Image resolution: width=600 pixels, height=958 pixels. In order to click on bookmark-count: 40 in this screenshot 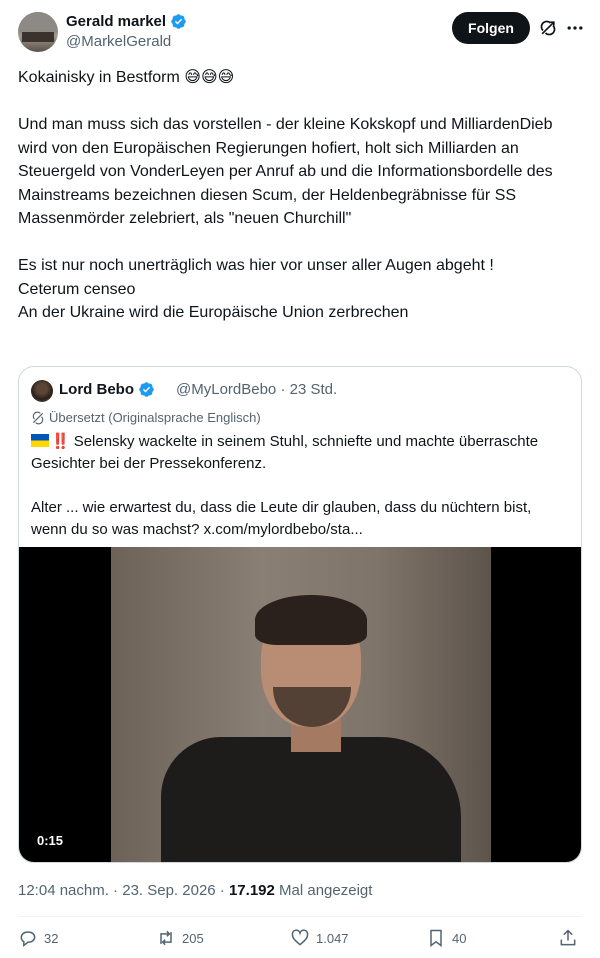, I will do `click(459, 938)`.